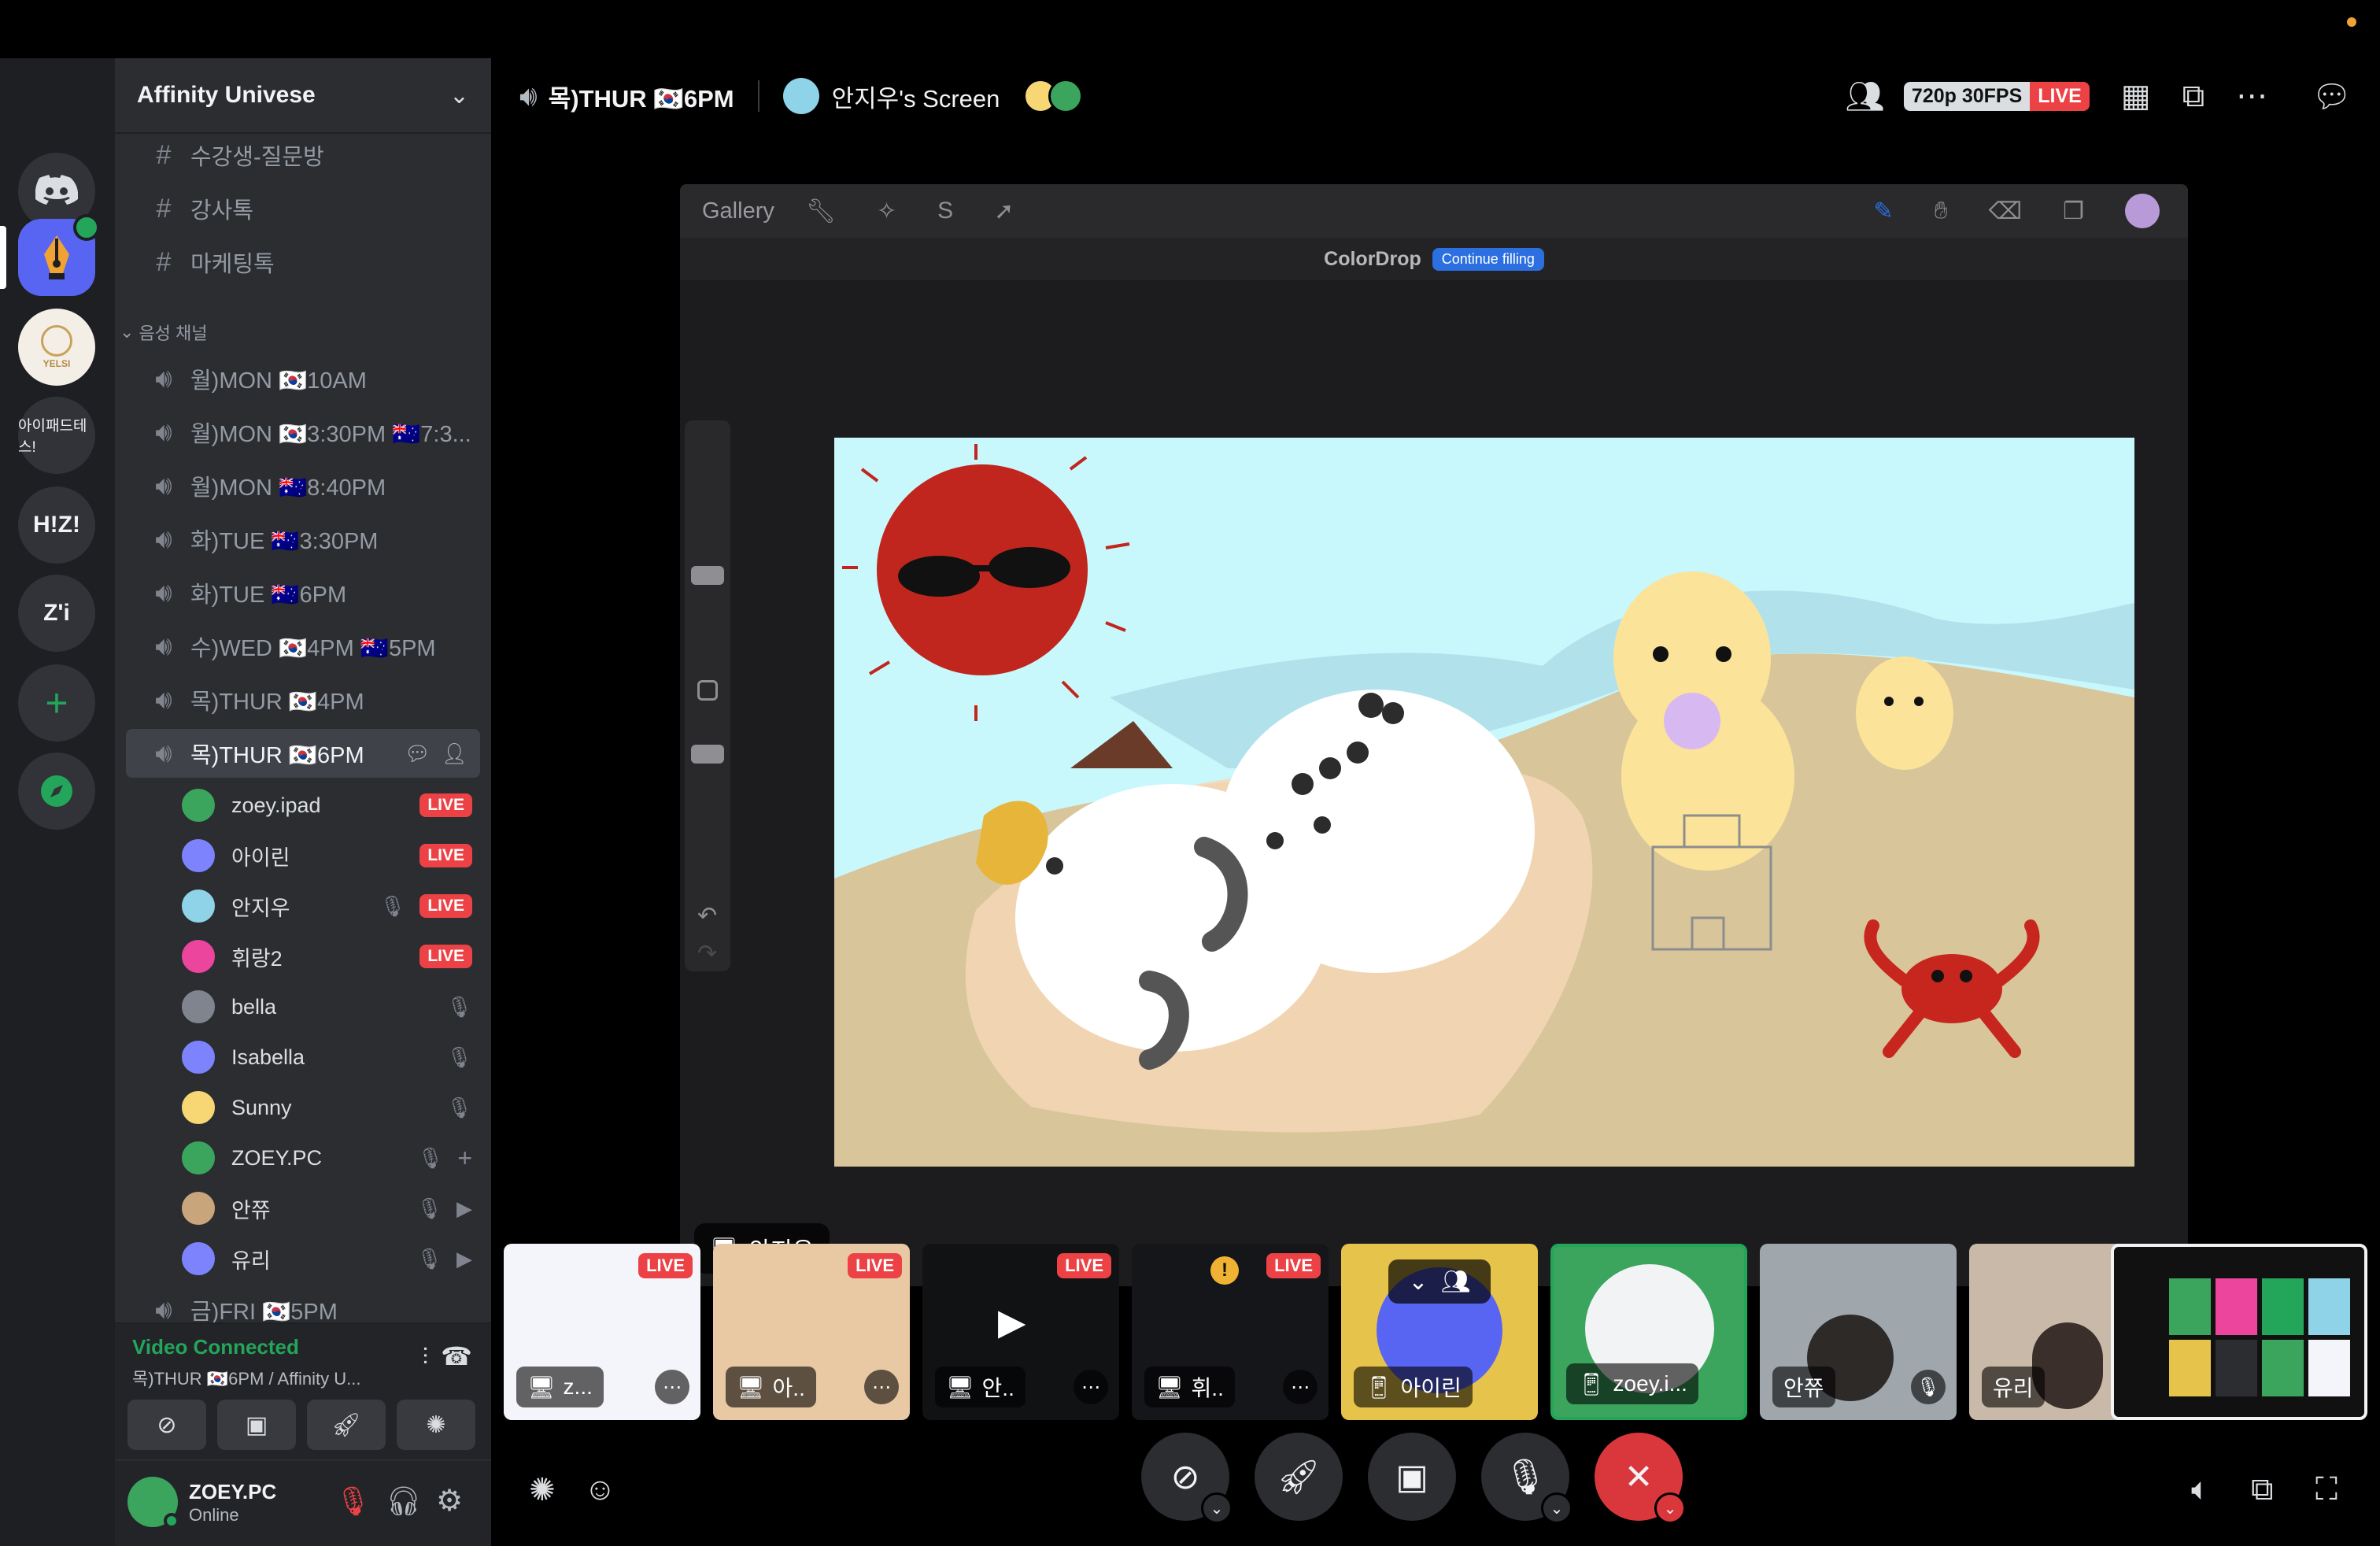  Describe the element at coordinates (821, 212) in the screenshot. I see `wrench-icon: 🔧︎` at that location.